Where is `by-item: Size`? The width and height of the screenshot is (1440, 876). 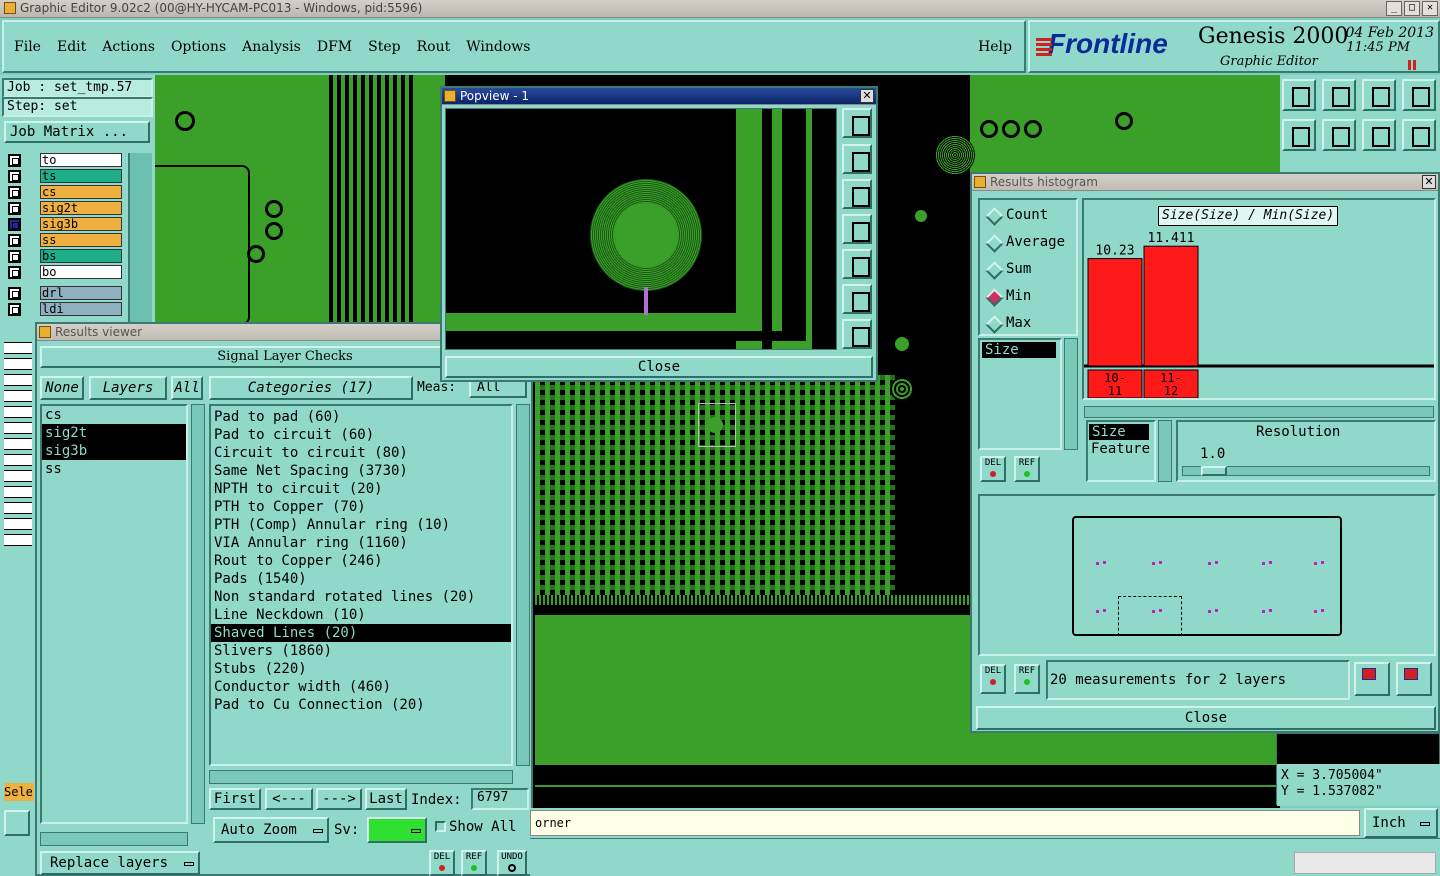 by-item: Size is located at coordinates (1119, 432).